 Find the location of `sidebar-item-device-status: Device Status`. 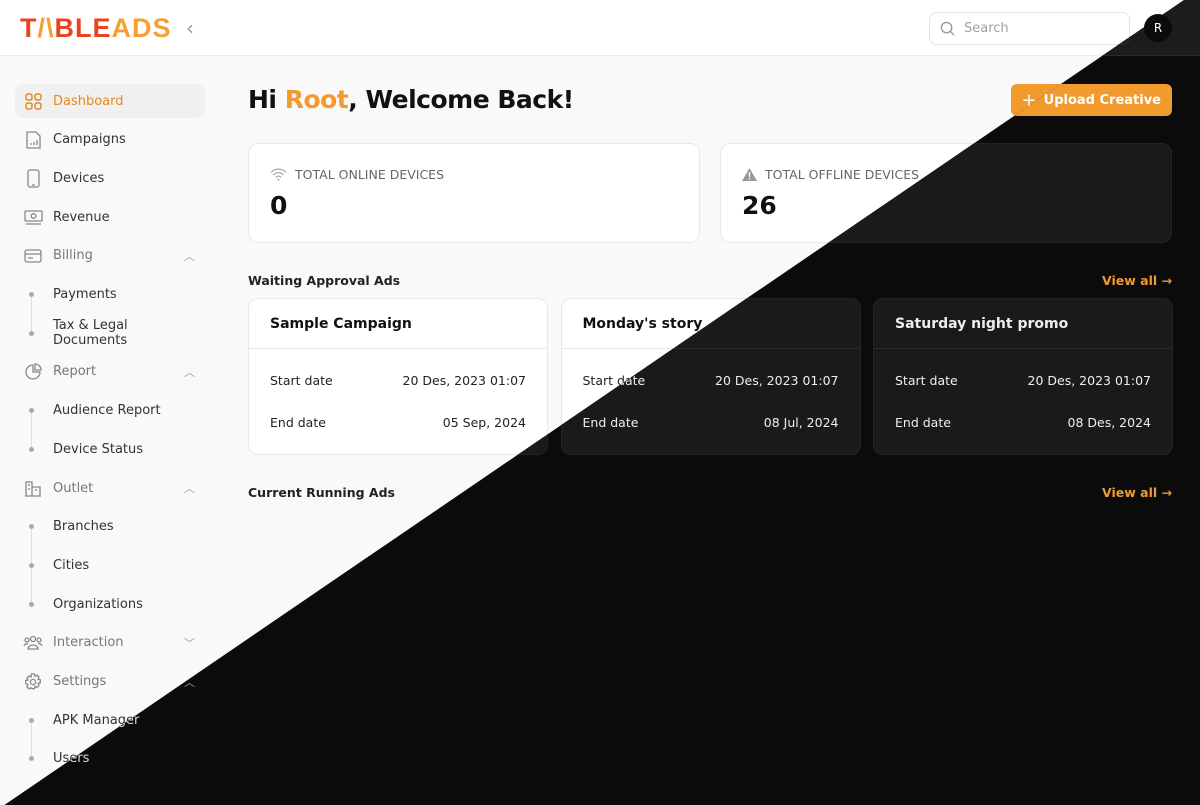

sidebar-item-device-status: Device Status is located at coordinates (110, 449).